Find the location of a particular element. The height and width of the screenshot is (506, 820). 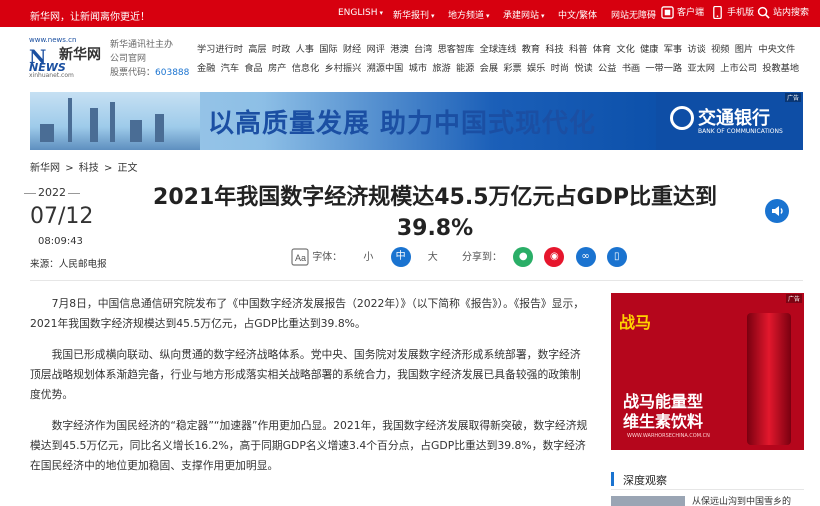

channel-link: 书画 is located at coordinates (631, 68).